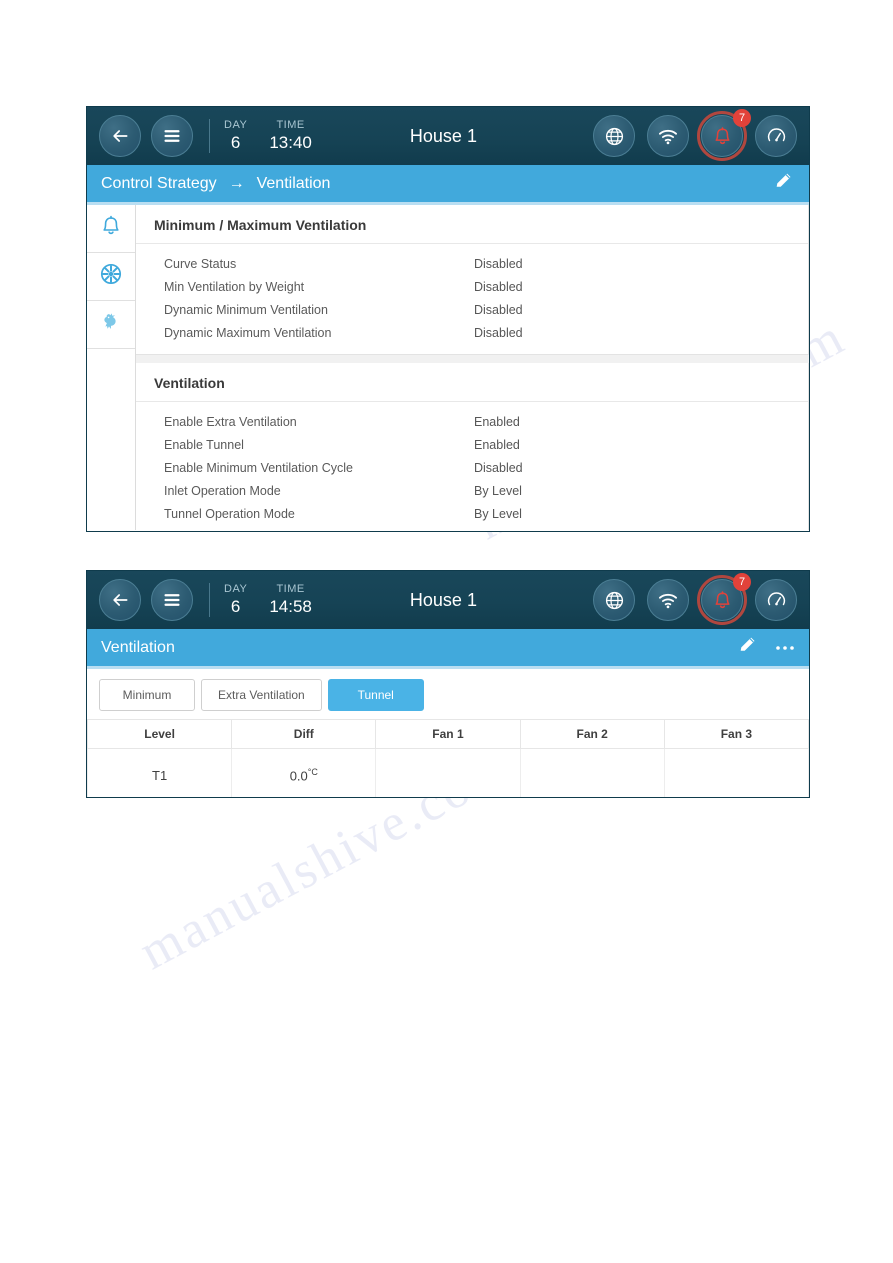  I want to click on column-header-fan1: Fan 1, so click(448, 734).